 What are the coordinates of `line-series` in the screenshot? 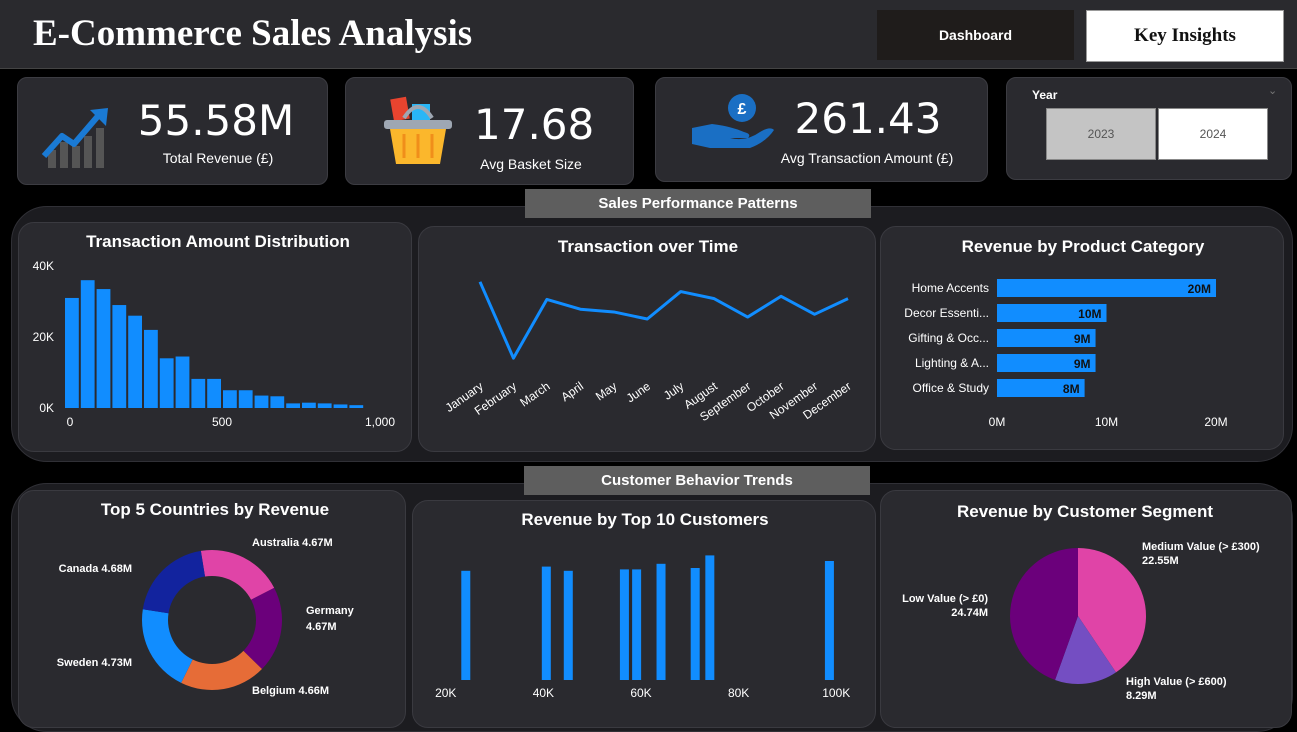 It's located at (663, 320).